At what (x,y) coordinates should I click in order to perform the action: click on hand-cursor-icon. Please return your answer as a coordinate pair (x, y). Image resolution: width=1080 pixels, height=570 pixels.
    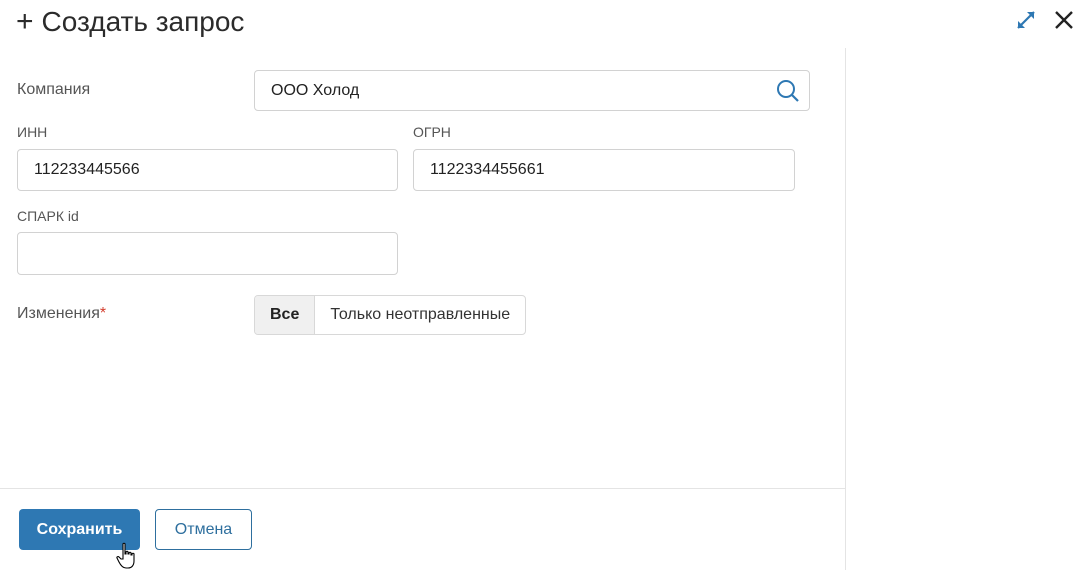
    Looking at the image, I should click on (125, 555).